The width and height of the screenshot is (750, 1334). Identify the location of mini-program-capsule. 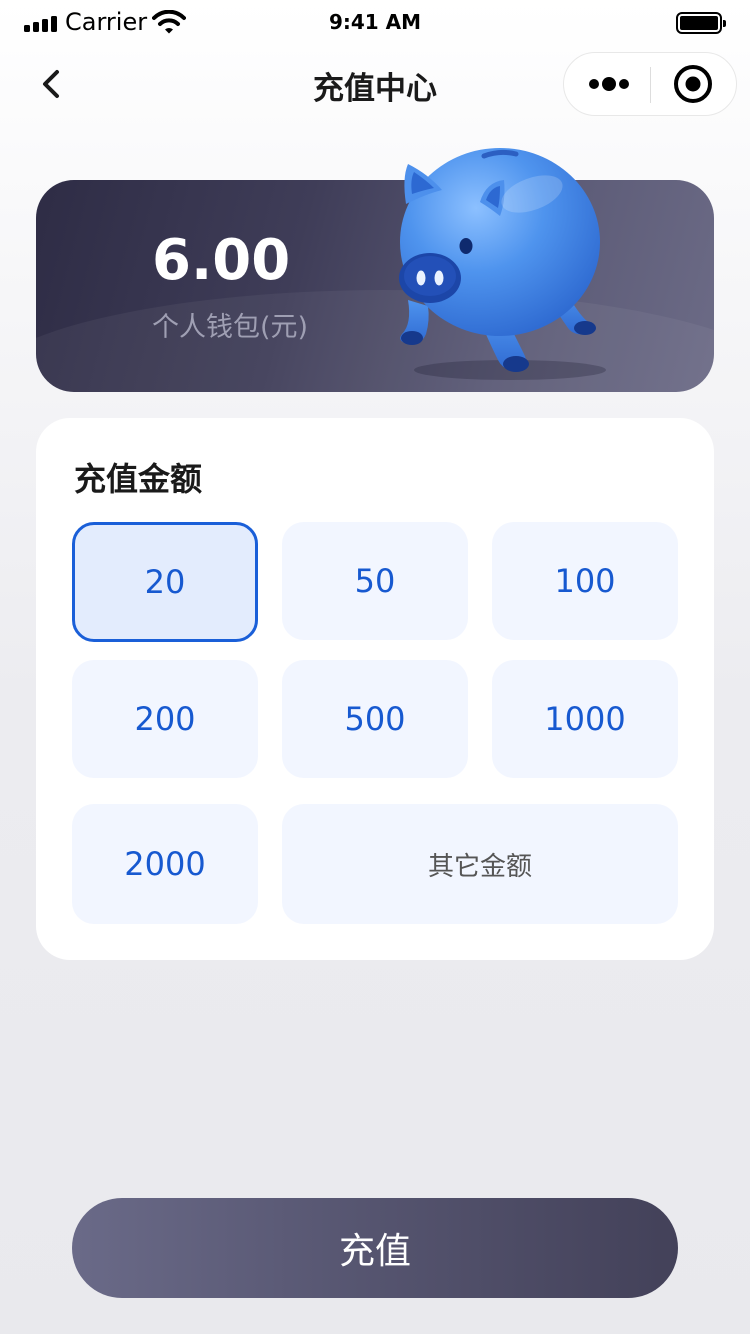
(650, 84).